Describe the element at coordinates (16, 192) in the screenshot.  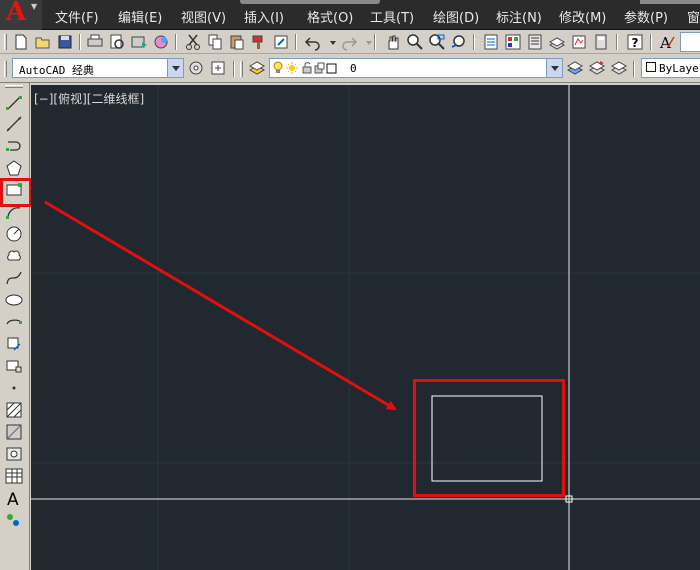
I see `rectangle-tool-highlight` at that location.